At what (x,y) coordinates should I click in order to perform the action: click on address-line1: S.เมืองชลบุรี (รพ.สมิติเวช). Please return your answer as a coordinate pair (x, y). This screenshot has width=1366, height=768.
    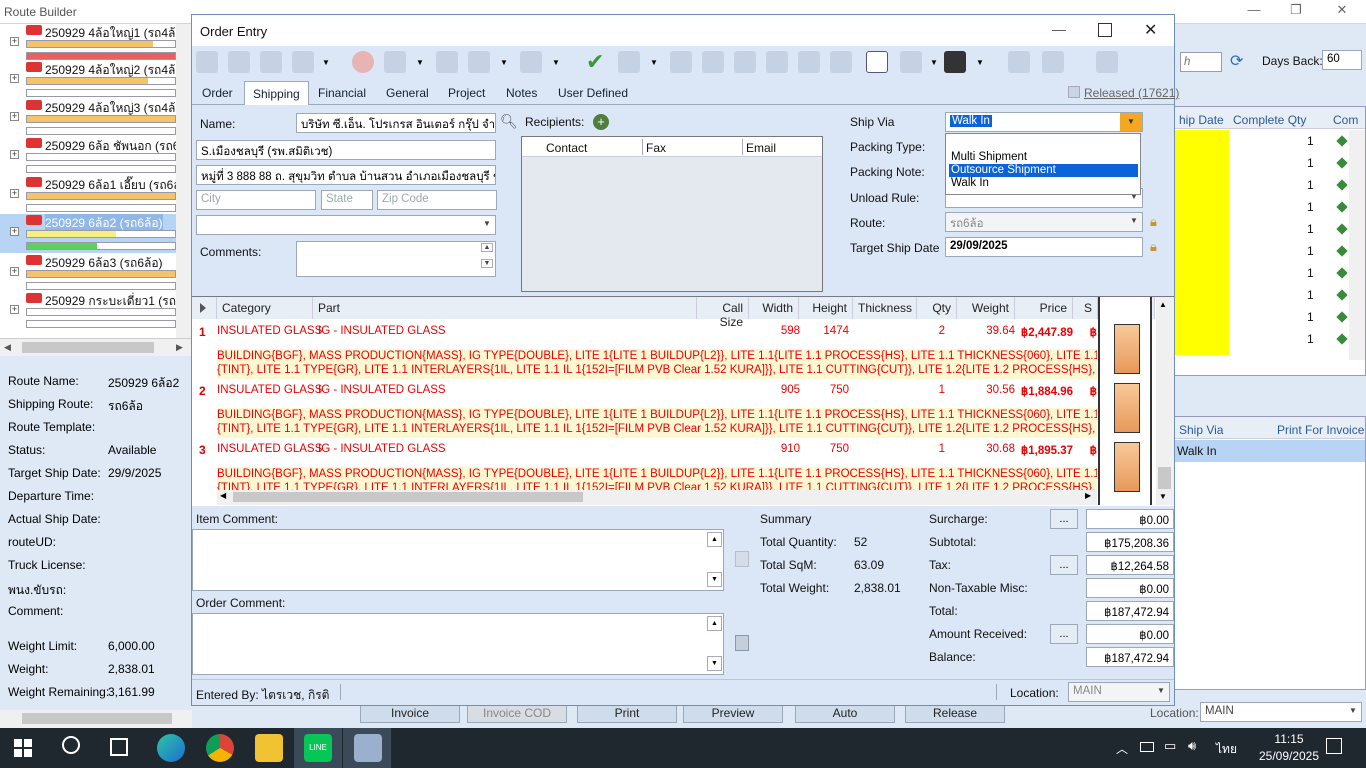
    Looking at the image, I should click on (346, 150).